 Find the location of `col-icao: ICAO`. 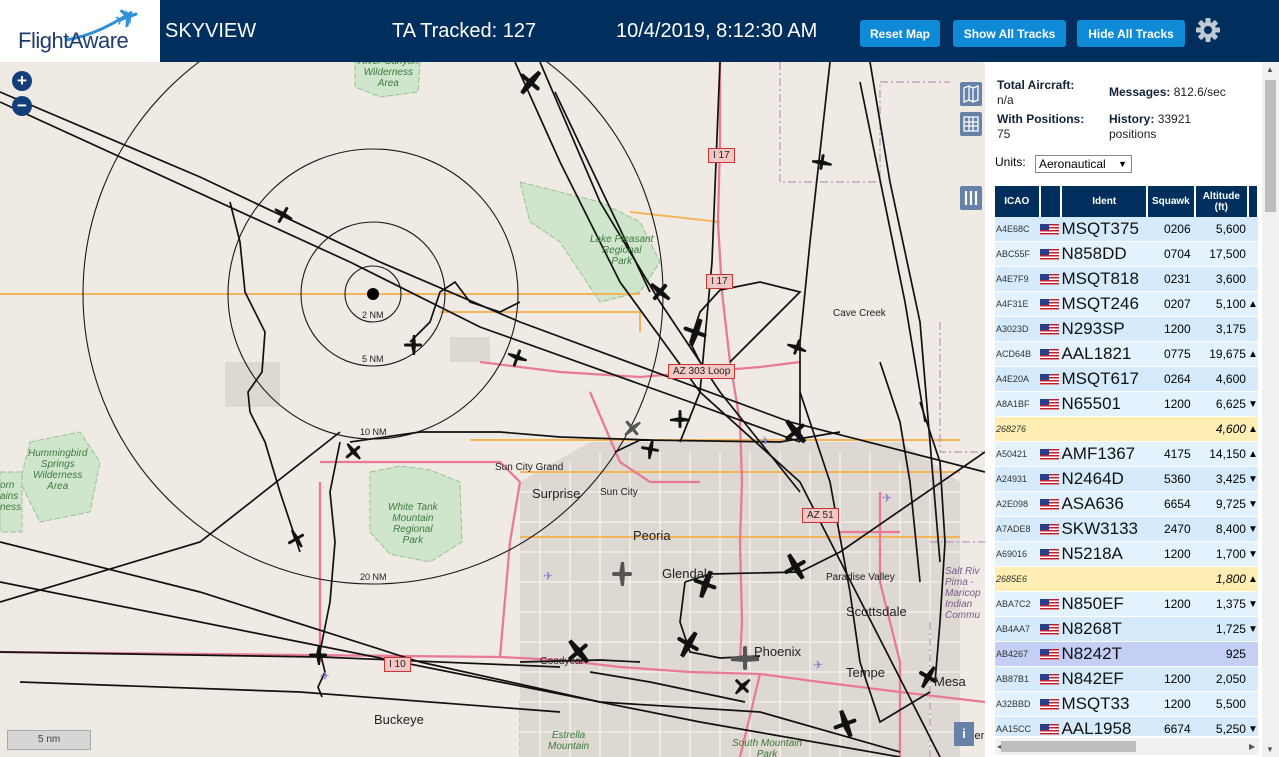

col-icao: ICAO is located at coordinates (1018, 201).